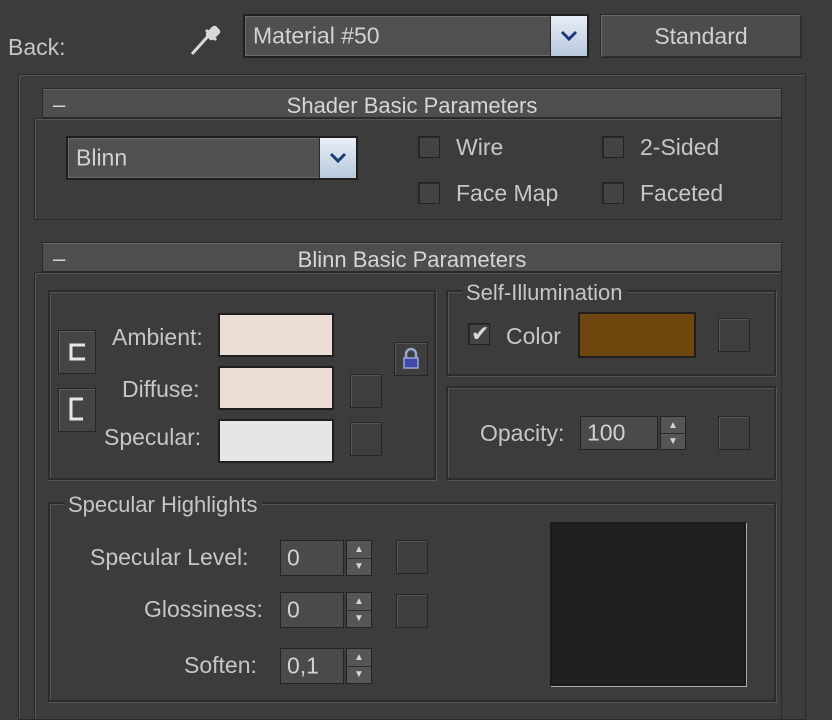 The width and height of the screenshot is (832, 720). Describe the element at coordinates (412, 557) in the screenshot. I see `specular-level-map-button` at that location.